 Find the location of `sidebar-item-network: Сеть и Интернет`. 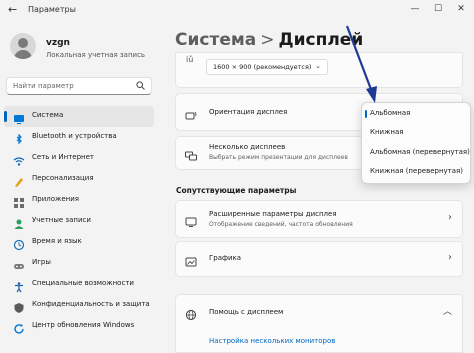

sidebar-item-network: Сеть и Интернет is located at coordinates (79, 158).